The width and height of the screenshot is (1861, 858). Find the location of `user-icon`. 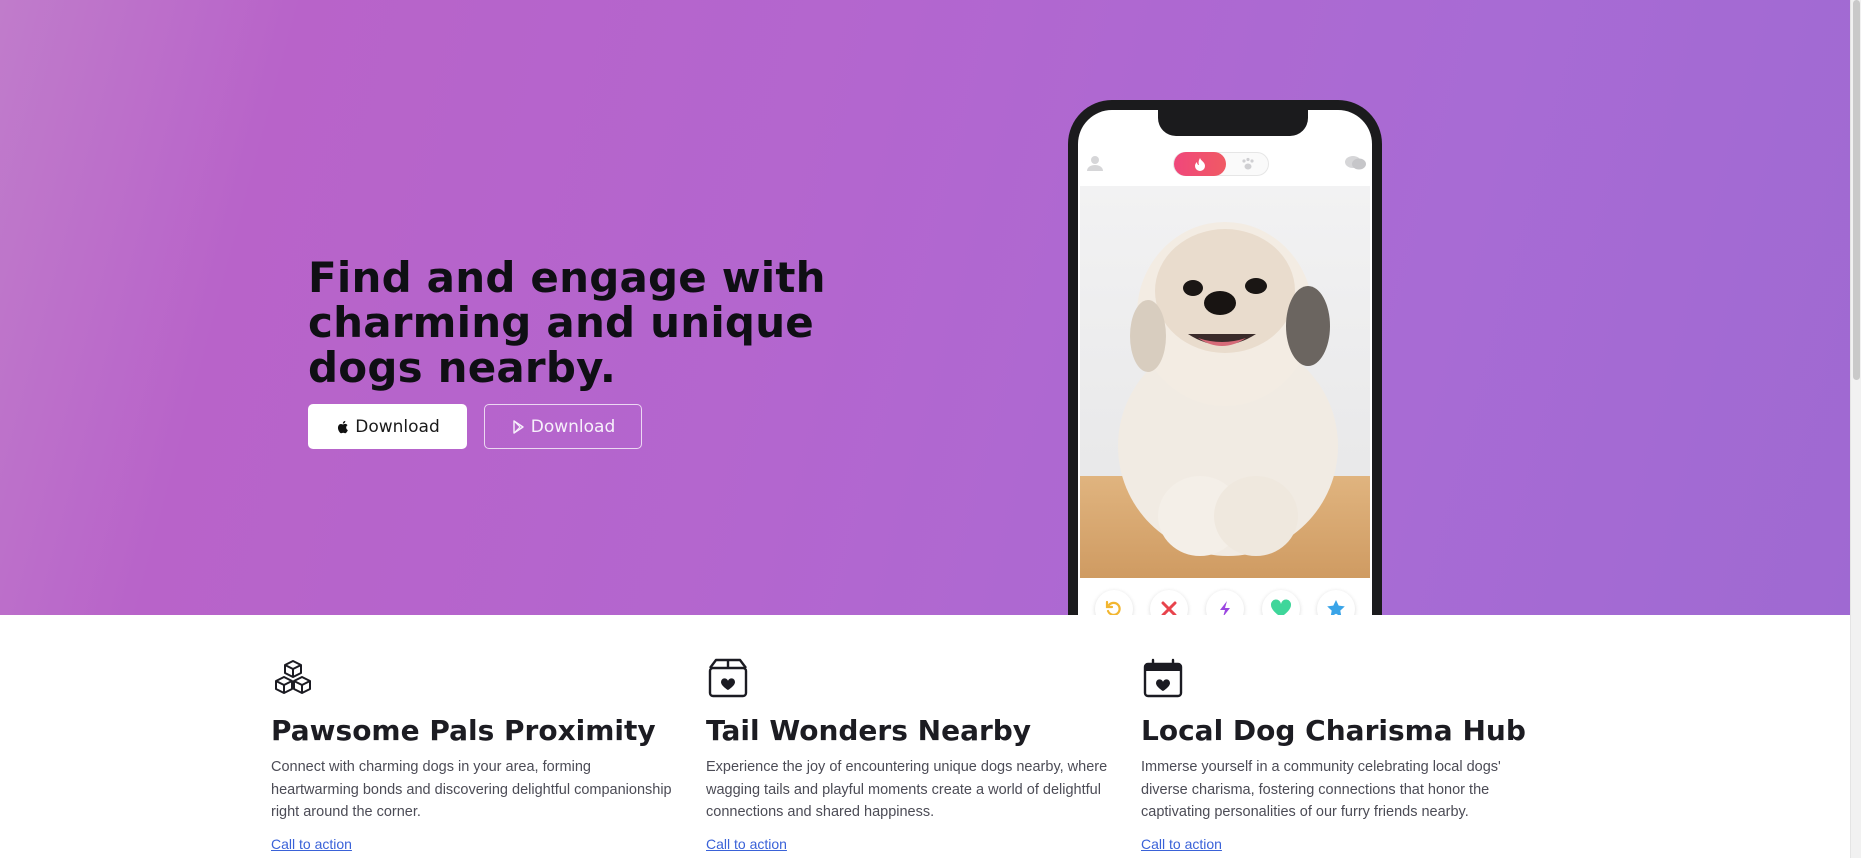

user-icon is located at coordinates (1095, 163).